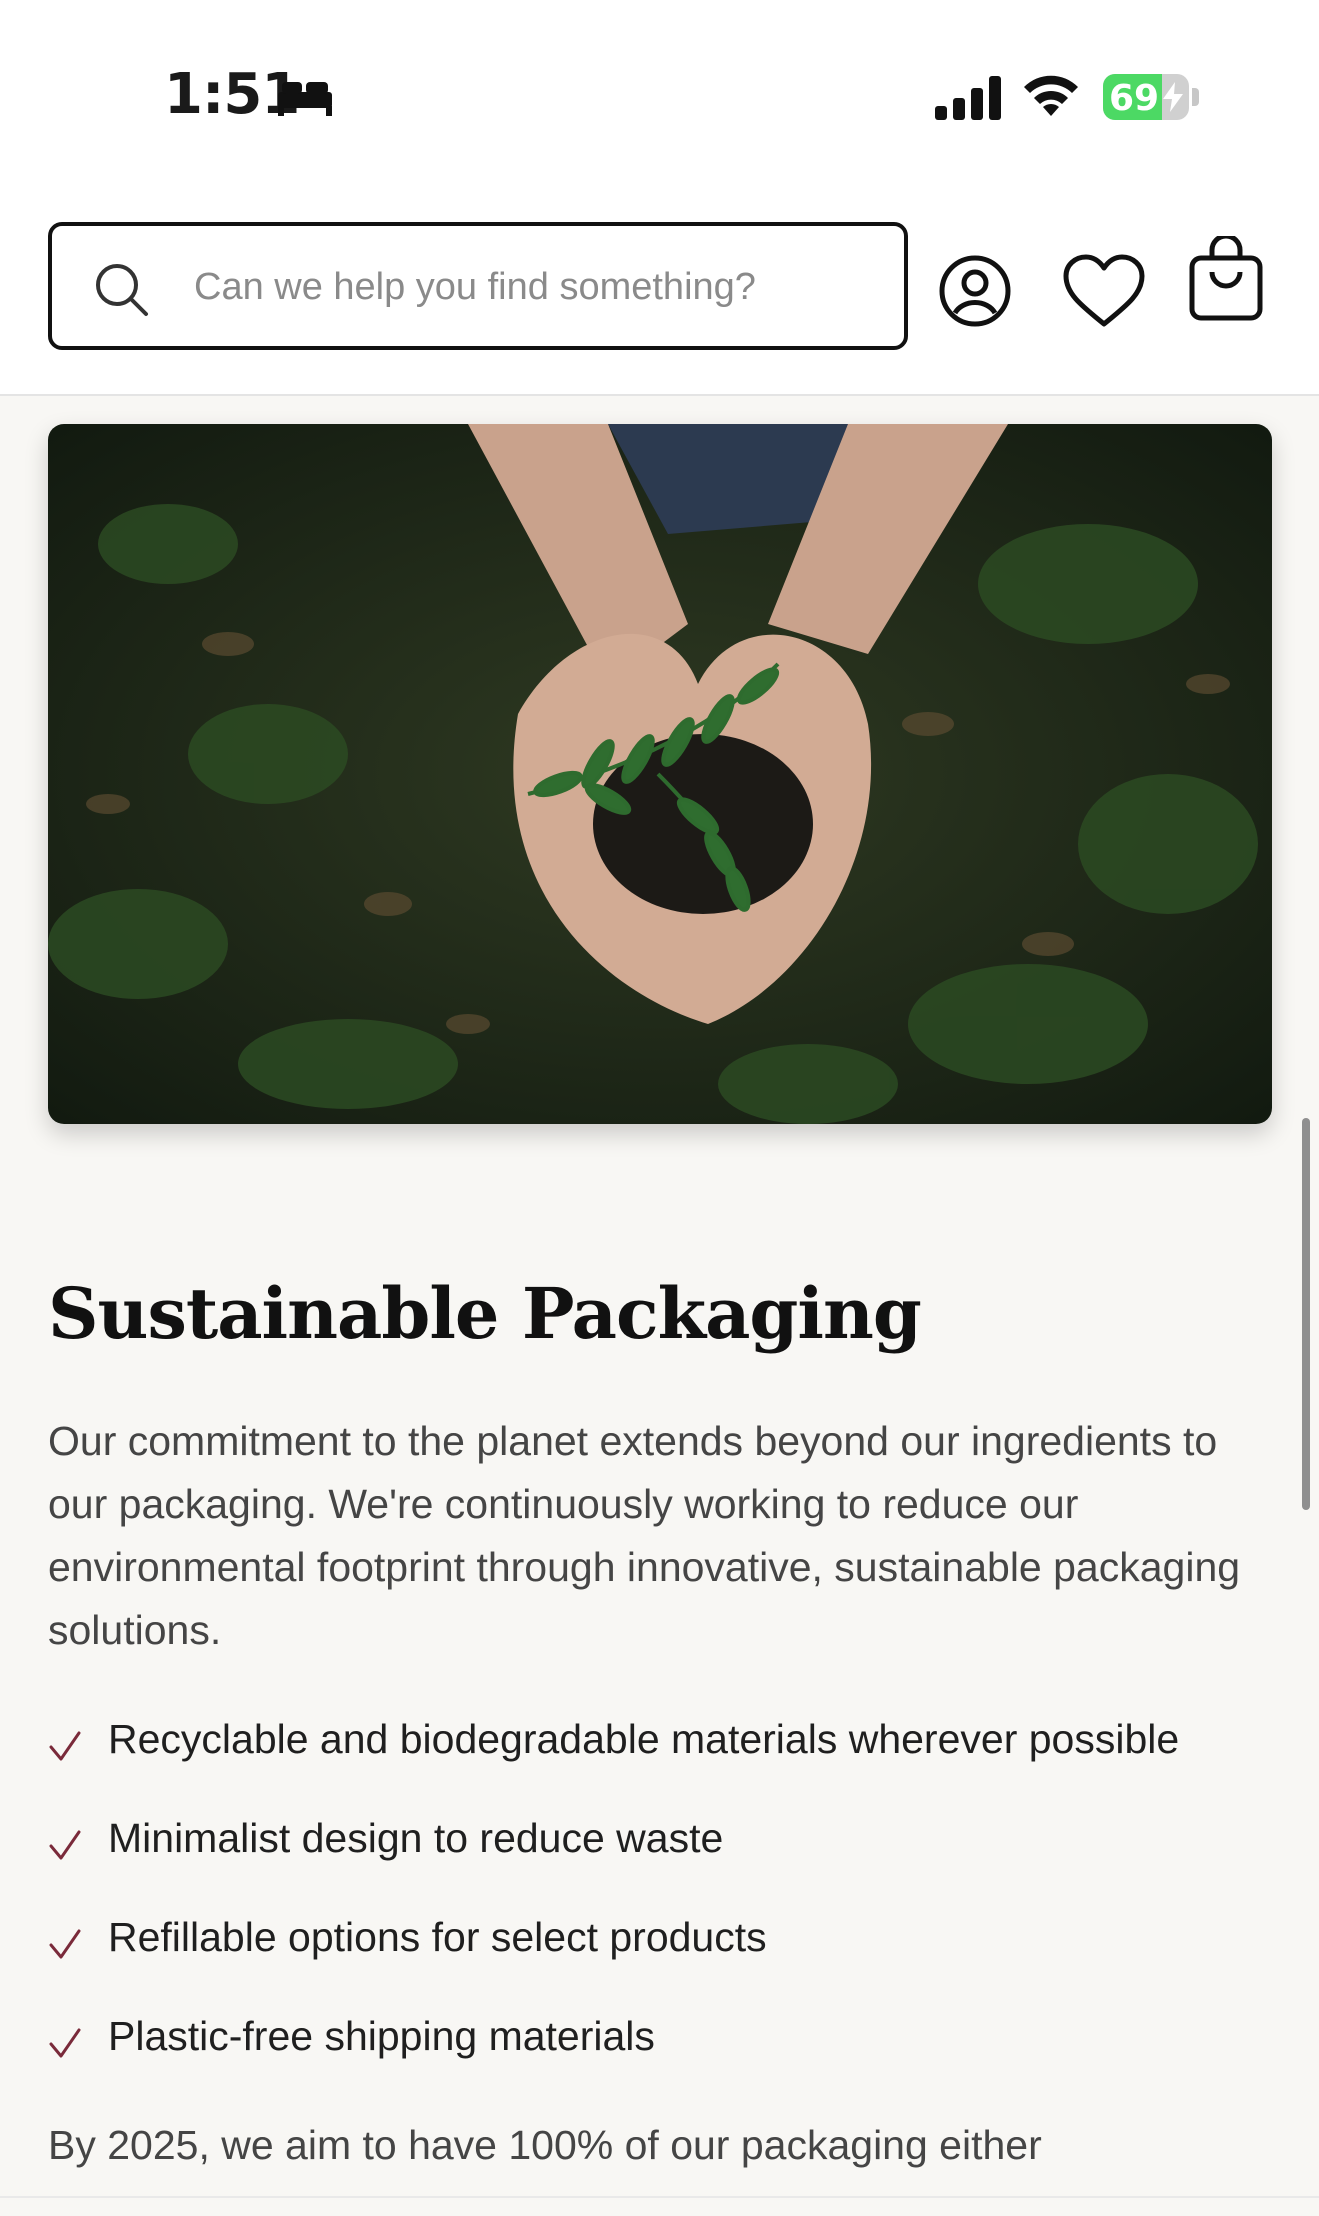 The height and width of the screenshot is (2216, 1319). I want to click on bed-icon, so click(305, 99).